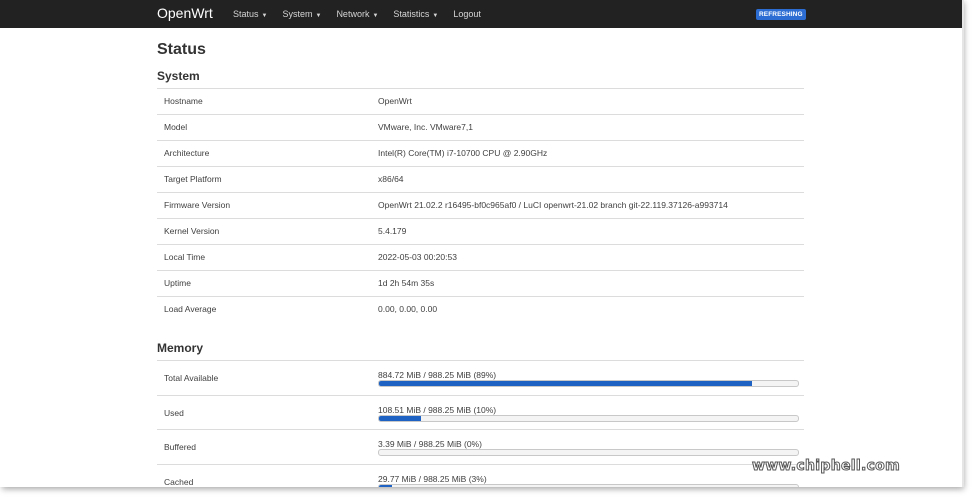 This screenshot has width=980, height=502. Describe the element at coordinates (480, 179) in the screenshot. I see `table-row: Target Platform x86/64` at that location.